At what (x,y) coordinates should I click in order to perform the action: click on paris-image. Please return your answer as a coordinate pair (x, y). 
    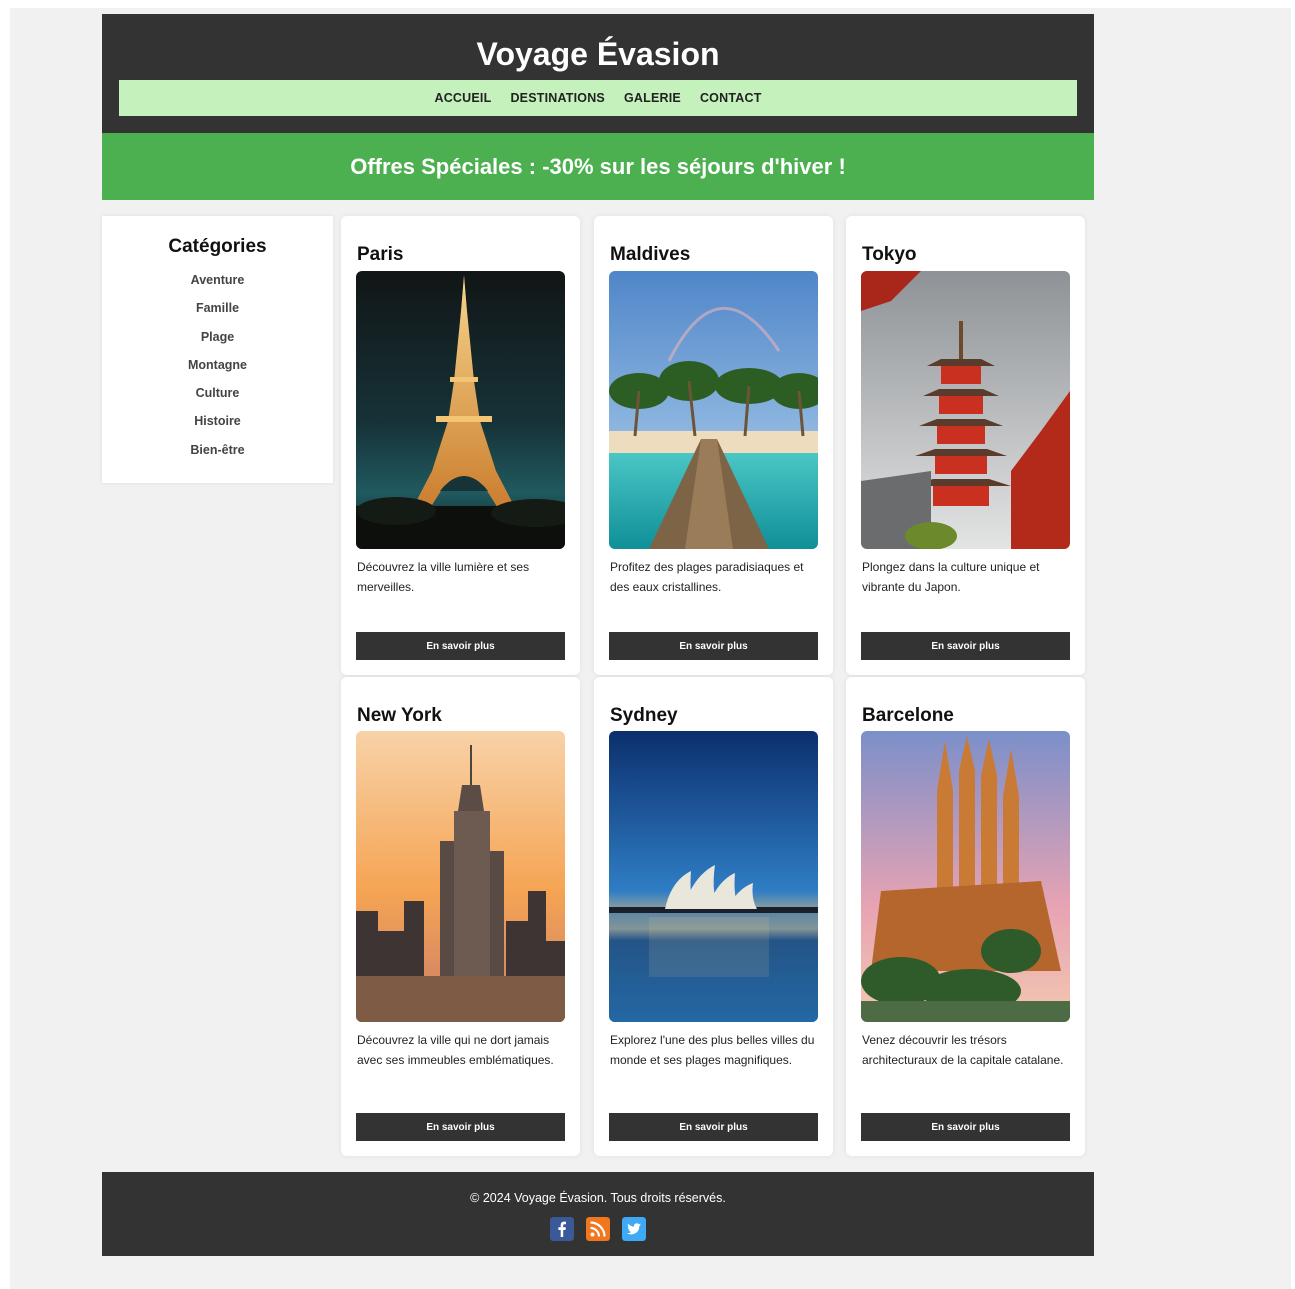
    Looking at the image, I should click on (460, 410).